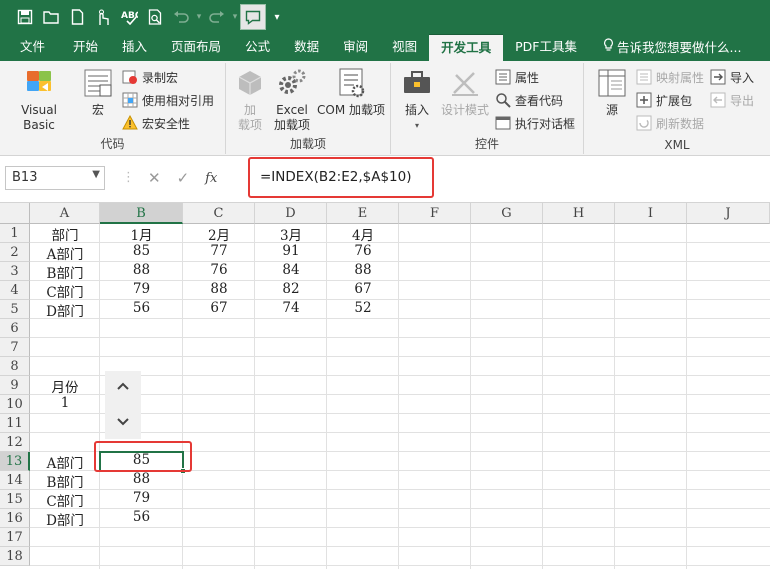  What do you see at coordinates (77, 17) in the screenshot?
I see `new-file-icon` at bounding box center [77, 17].